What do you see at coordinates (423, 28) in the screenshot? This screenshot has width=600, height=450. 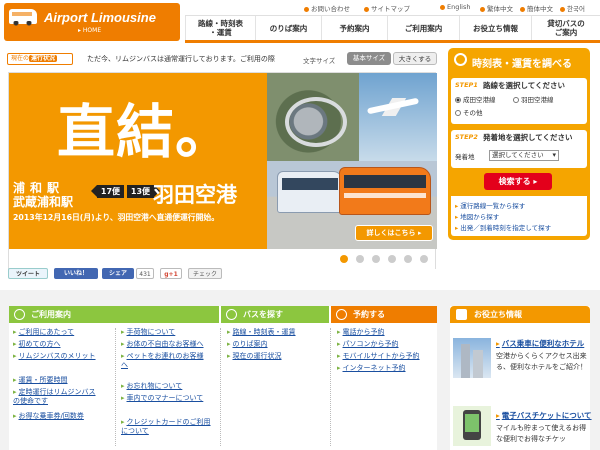 I see `nav-usage-guide: ご利用案内` at bounding box center [423, 28].